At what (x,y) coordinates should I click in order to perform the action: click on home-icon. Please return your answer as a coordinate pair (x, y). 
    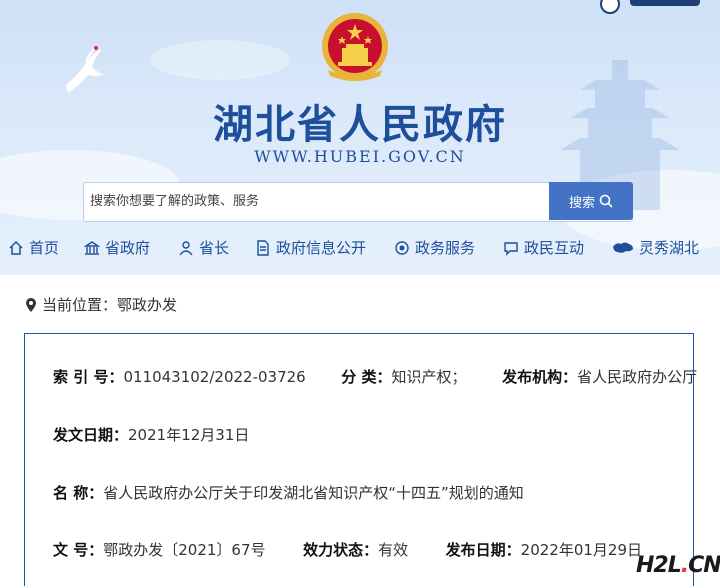
    Looking at the image, I should click on (16, 247).